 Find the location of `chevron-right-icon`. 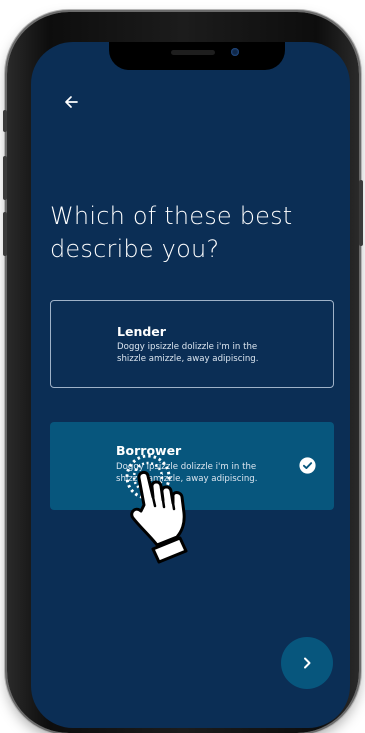

chevron-right-icon is located at coordinates (307, 663).